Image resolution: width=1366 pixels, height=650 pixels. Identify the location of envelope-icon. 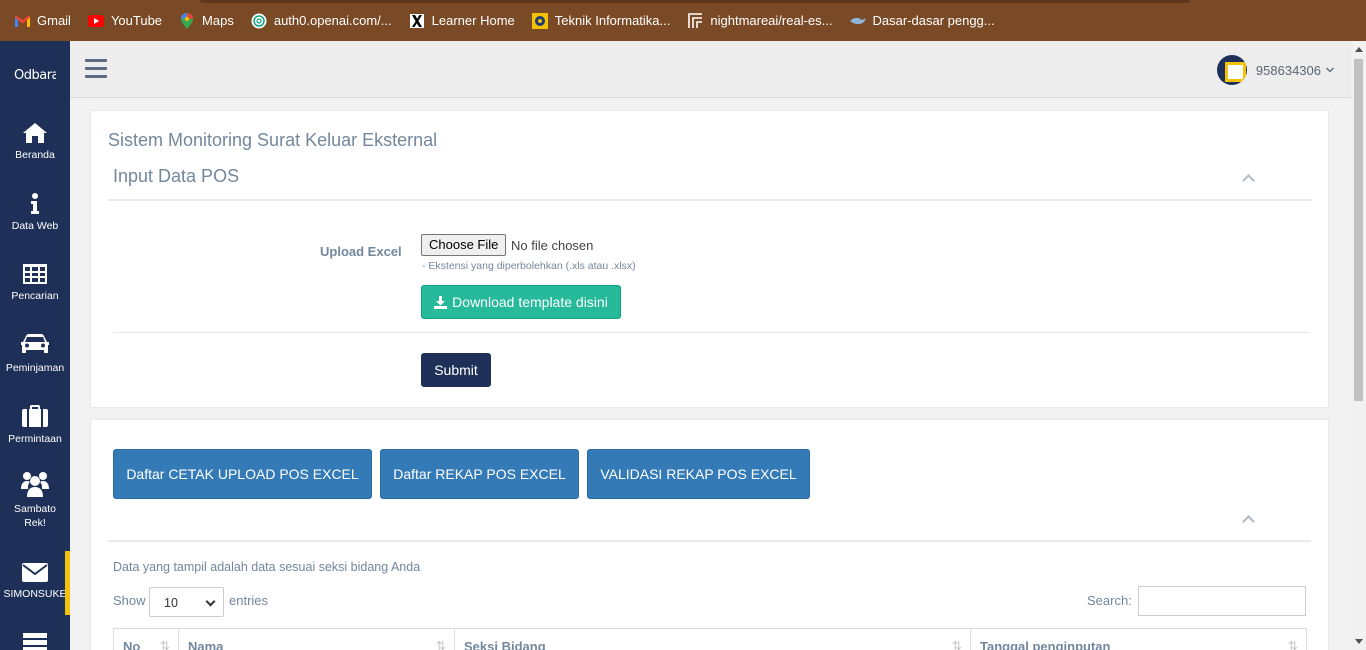
(35, 572).